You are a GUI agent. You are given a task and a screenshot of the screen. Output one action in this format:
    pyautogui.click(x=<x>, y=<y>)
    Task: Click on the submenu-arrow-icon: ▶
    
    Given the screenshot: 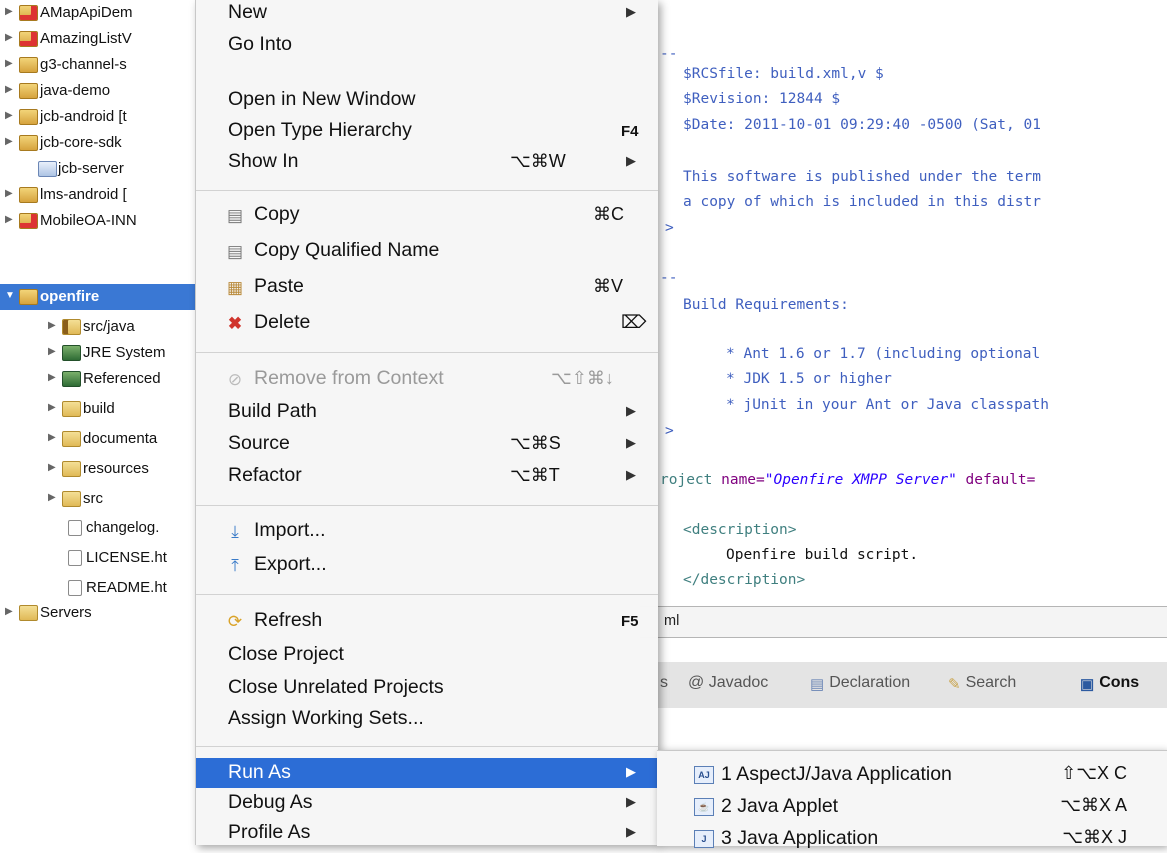 What is the action you would take?
    pyautogui.click(x=631, y=831)
    